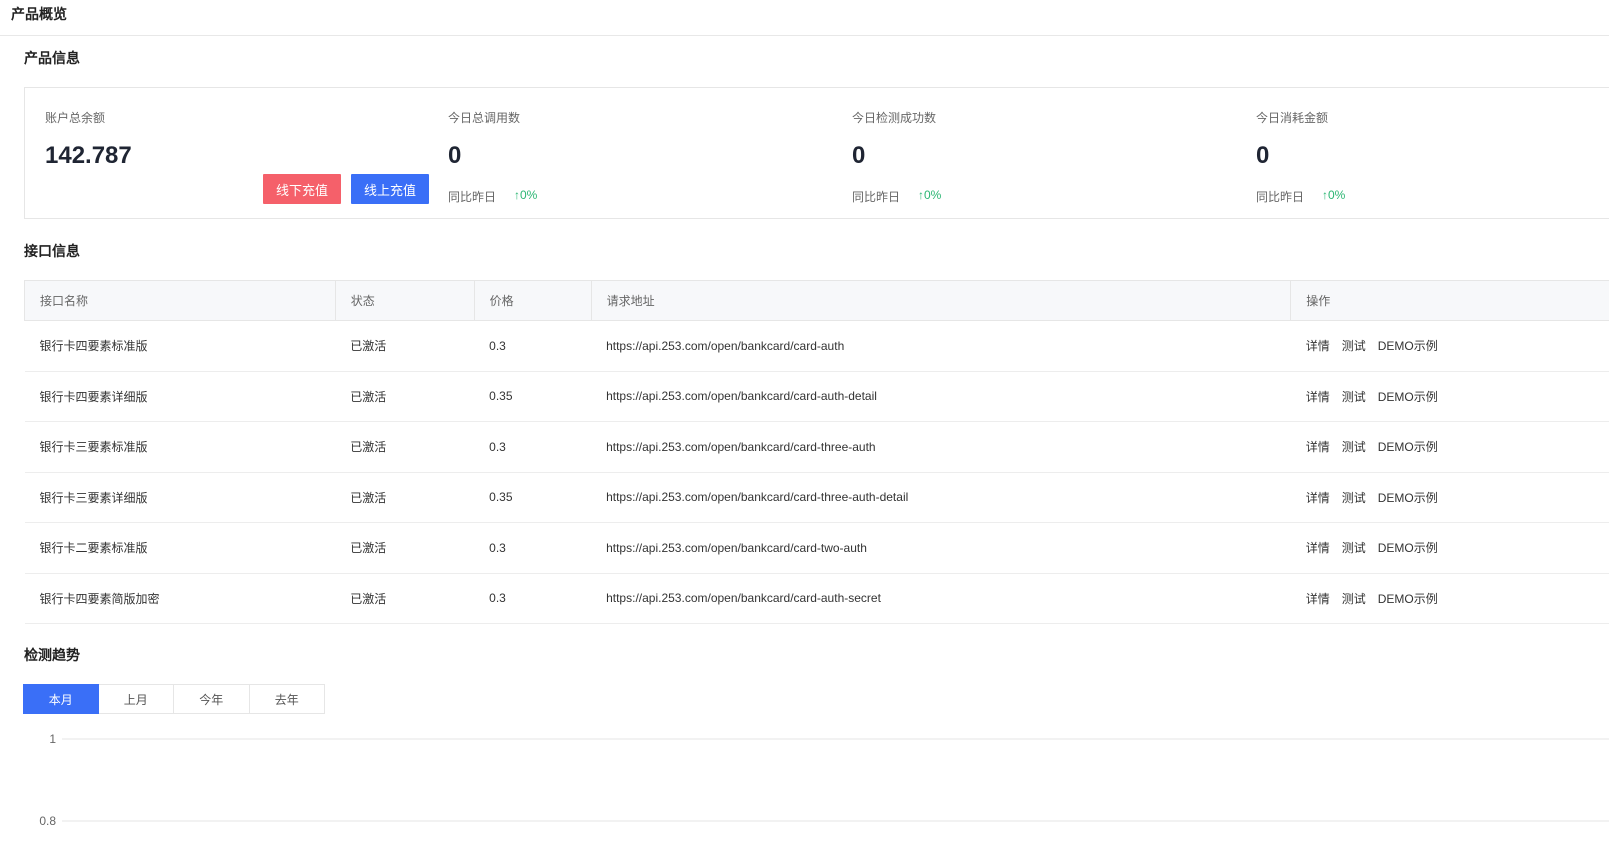 Image resolution: width=1609 pixels, height=862 pixels. I want to click on column-header-name: 接口名称, so click(180, 300).